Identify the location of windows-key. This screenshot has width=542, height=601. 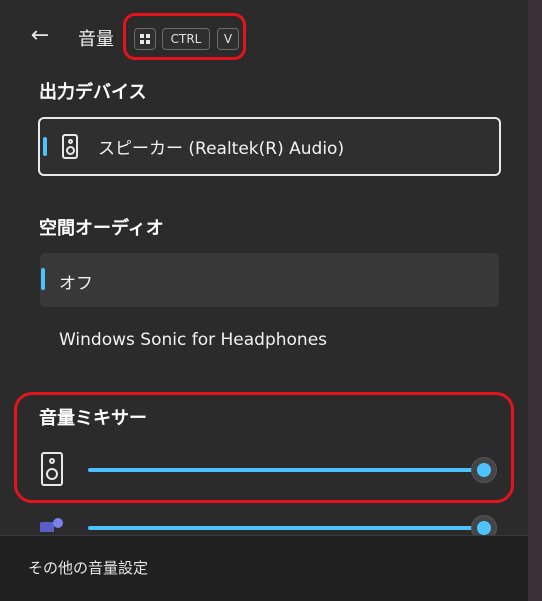
(145, 39).